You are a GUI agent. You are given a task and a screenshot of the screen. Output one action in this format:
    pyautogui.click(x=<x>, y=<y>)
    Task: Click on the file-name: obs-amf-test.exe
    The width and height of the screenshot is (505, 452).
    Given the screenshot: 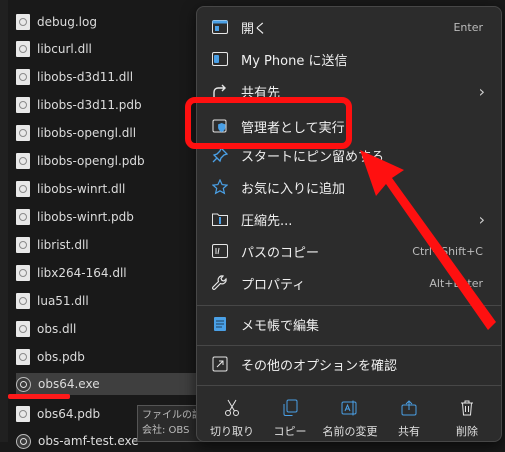 What is the action you would take?
    pyautogui.click(x=88, y=441)
    